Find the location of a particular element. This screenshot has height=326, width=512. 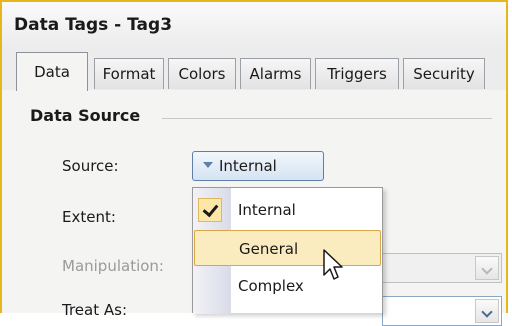

tab-label: Triggers is located at coordinates (357, 74).